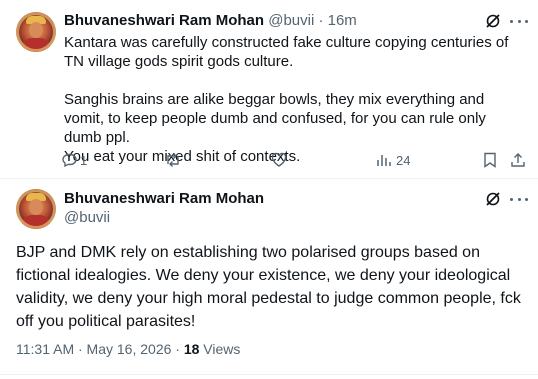 This screenshot has height=379, width=538. What do you see at coordinates (70, 160) in the screenshot?
I see `reply-icon` at bounding box center [70, 160].